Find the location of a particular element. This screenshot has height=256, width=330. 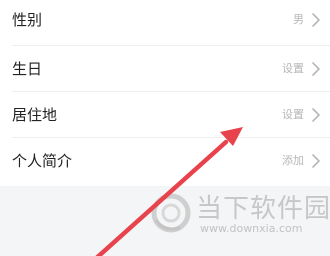

bio-label: 个人简介 is located at coordinates (42, 161).